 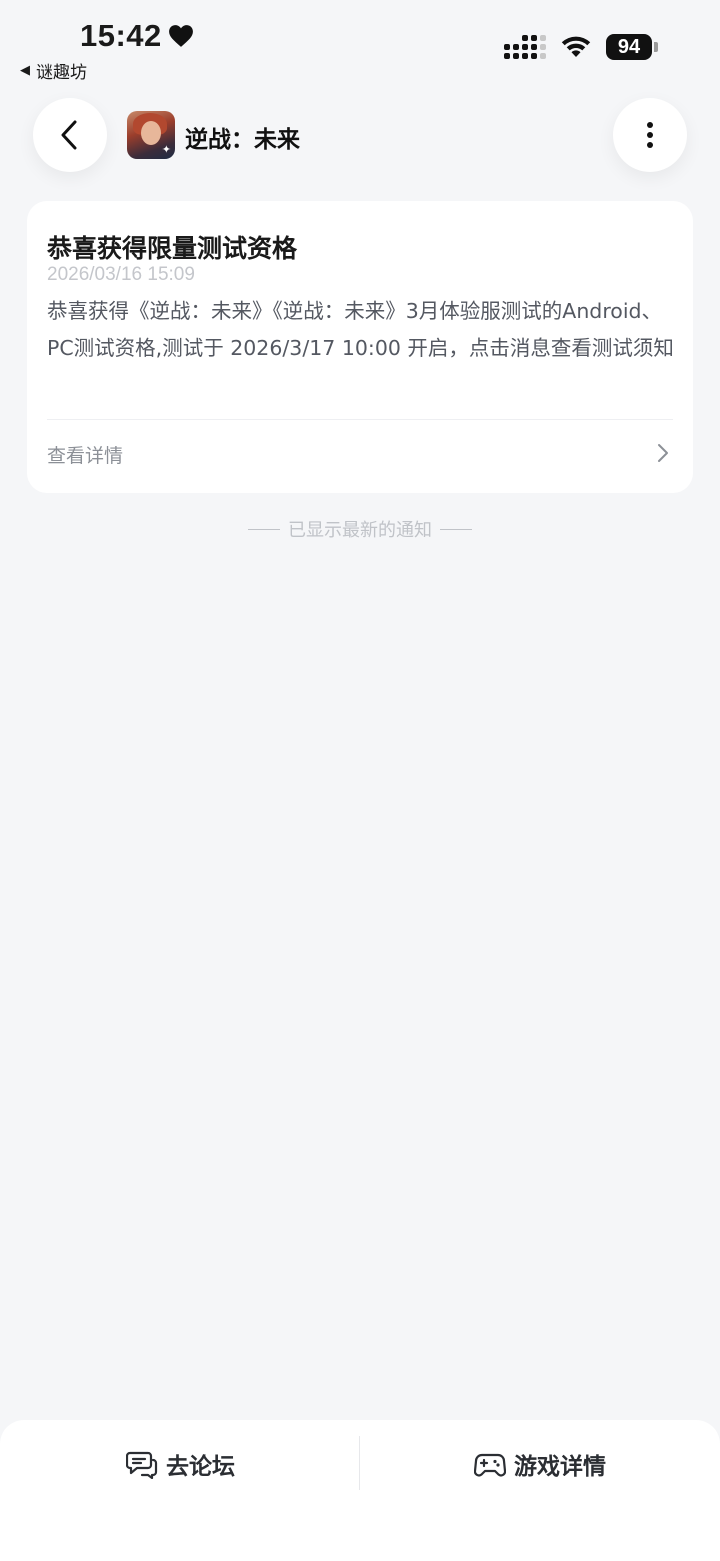 What do you see at coordinates (629, 47) in the screenshot?
I see `battery-level: 94` at bounding box center [629, 47].